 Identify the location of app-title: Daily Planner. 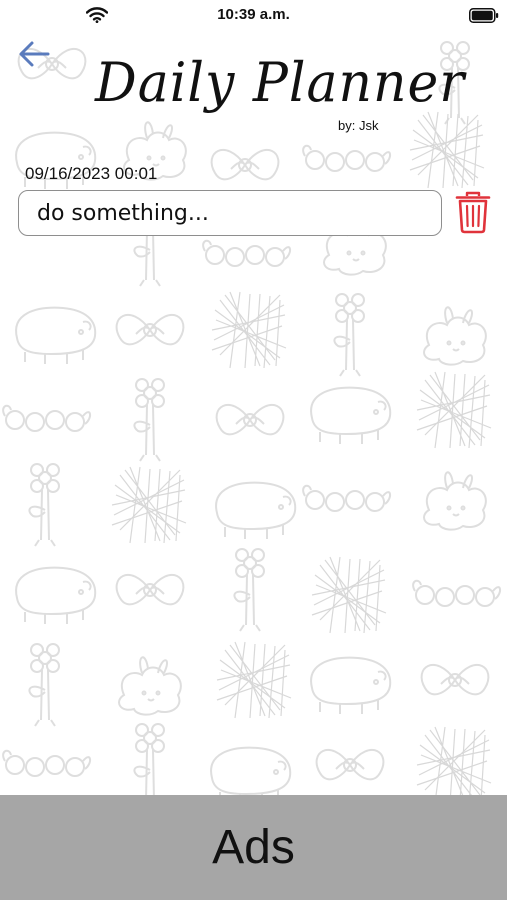
(280, 83).